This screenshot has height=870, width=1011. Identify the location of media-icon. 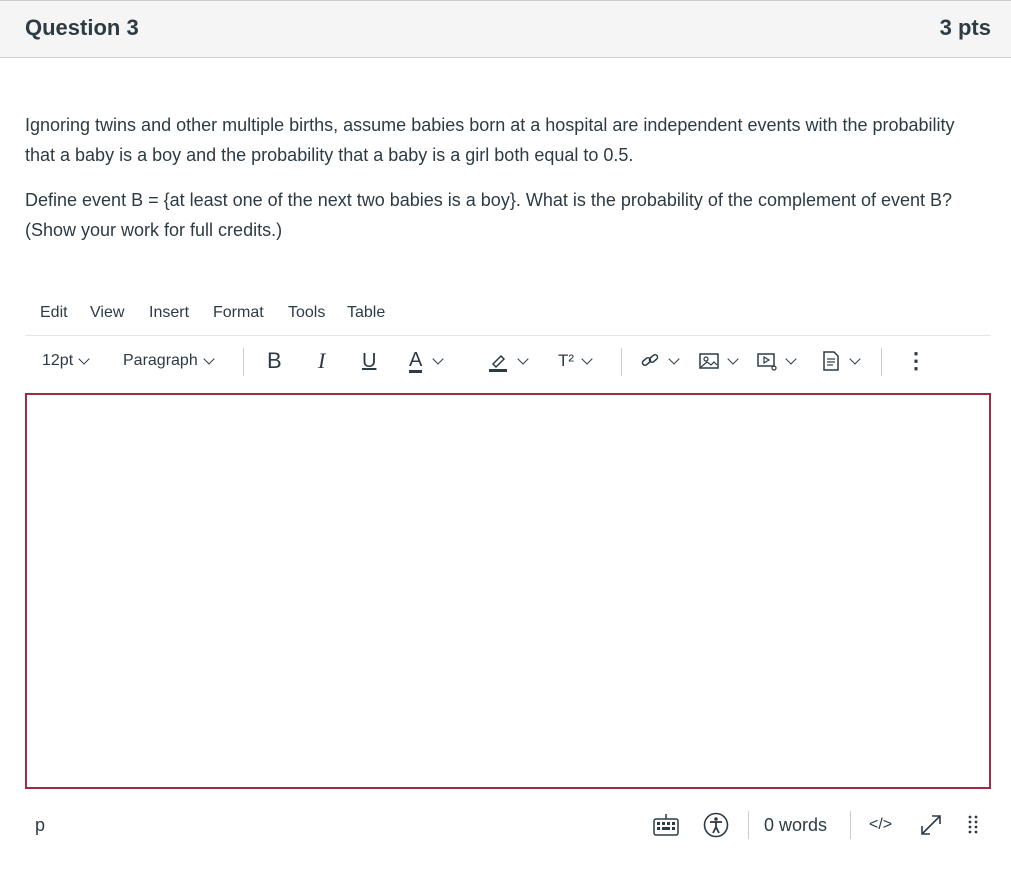
(767, 362).